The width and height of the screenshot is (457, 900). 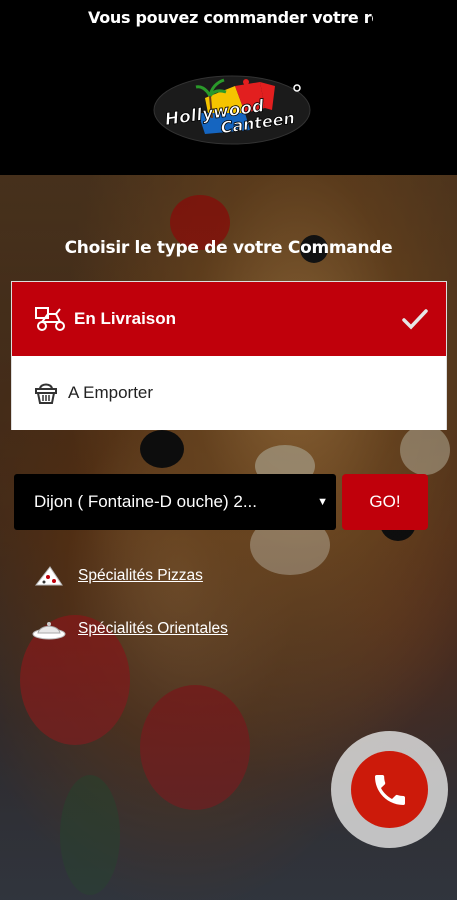 I want to click on go-button: GO!, so click(x=385, y=502).